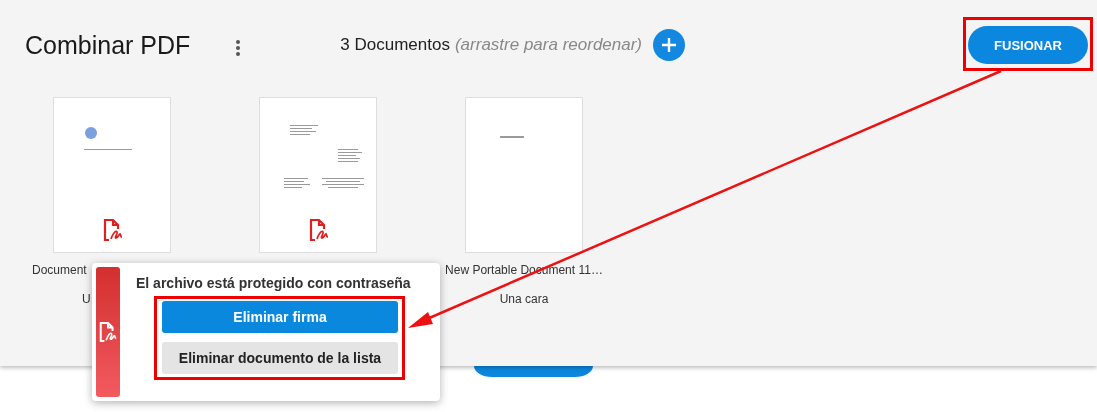 This screenshot has height=412, width=1097. I want to click on document-name: Document, so click(59, 270).